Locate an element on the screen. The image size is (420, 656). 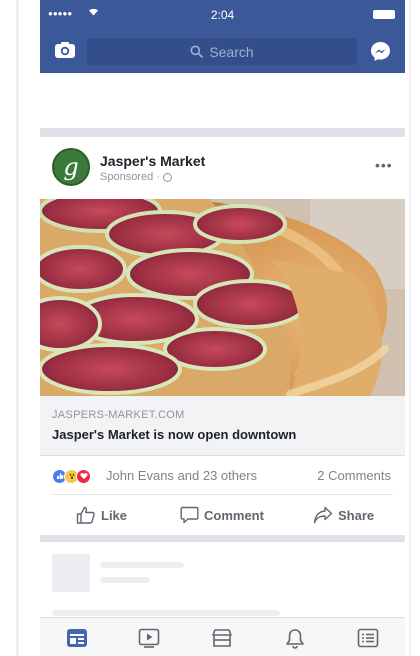
device-bezel-right is located at coordinates (412, 328).